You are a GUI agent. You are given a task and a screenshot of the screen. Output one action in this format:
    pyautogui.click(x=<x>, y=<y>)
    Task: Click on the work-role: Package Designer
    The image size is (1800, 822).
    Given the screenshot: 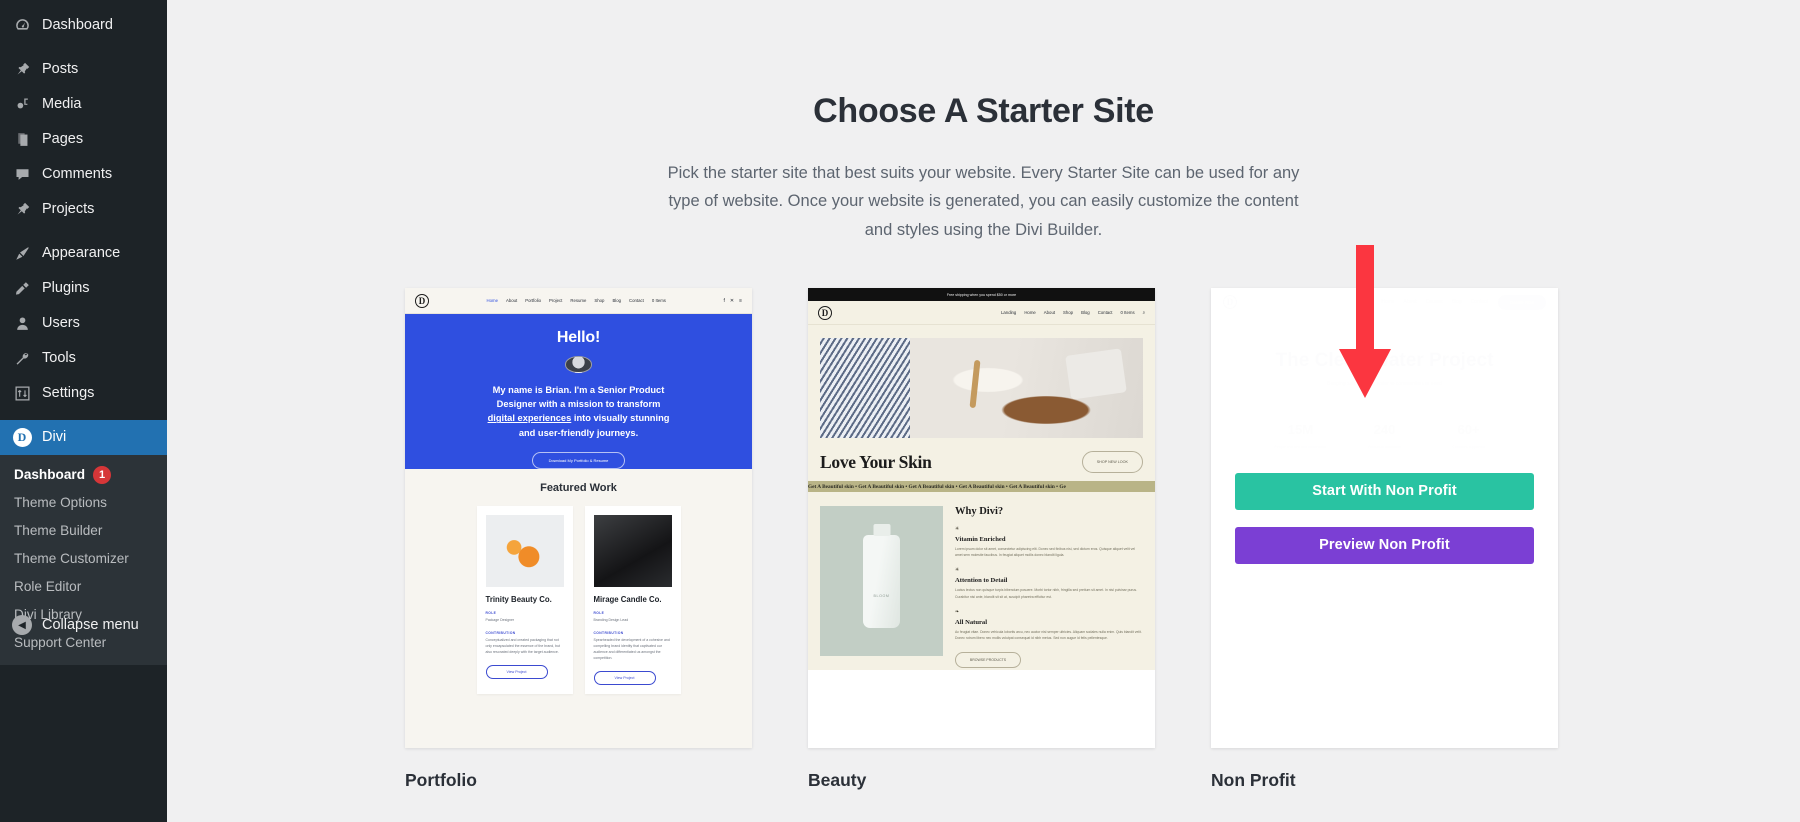 What is the action you would take?
    pyautogui.click(x=500, y=620)
    